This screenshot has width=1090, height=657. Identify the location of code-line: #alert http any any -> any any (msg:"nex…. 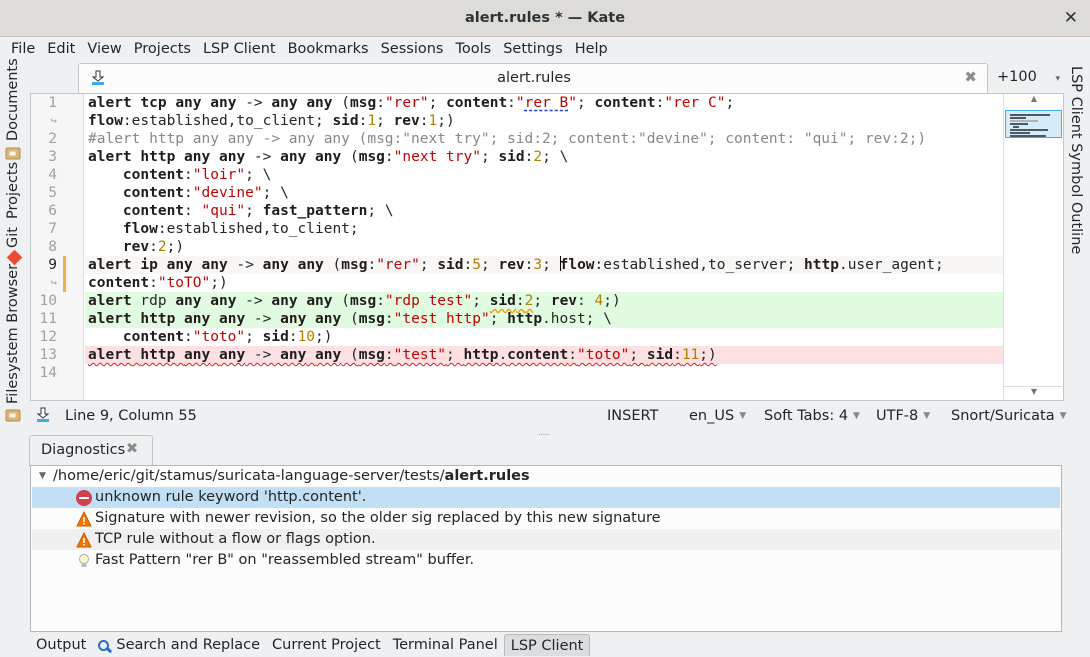
(544, 139).